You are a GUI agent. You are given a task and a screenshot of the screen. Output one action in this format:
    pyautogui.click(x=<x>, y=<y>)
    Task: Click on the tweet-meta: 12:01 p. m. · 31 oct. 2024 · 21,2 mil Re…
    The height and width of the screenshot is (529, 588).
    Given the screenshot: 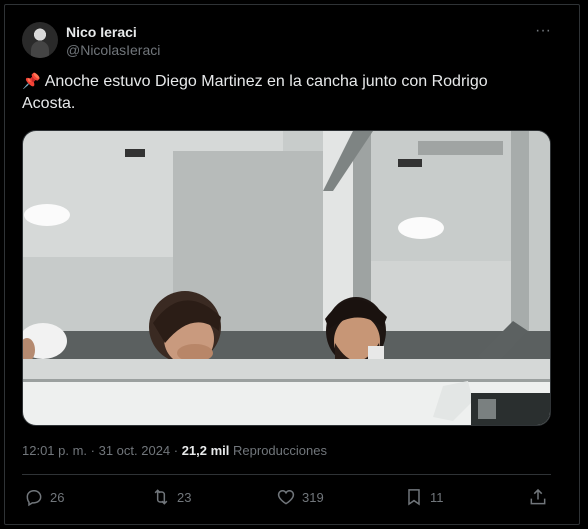 What is the action you would take?
    pyautogui.click(x=174, y=450)
    